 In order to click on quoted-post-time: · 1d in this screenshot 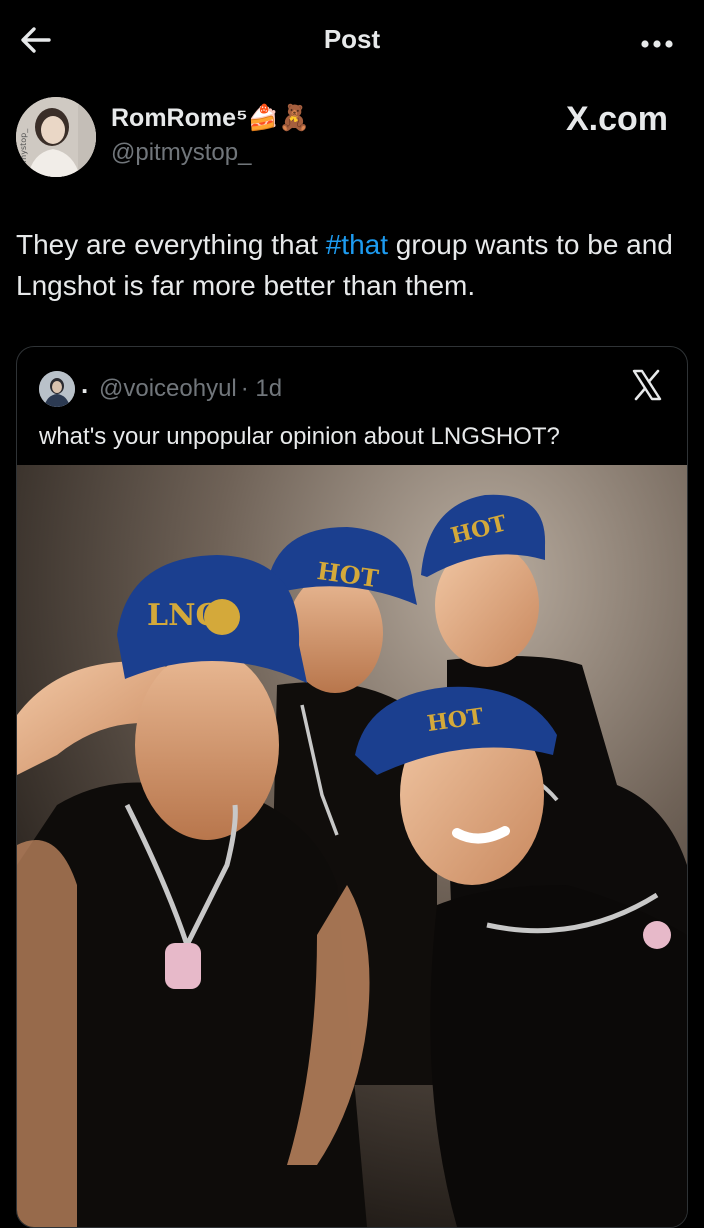, I will do `click(261, 388)`.